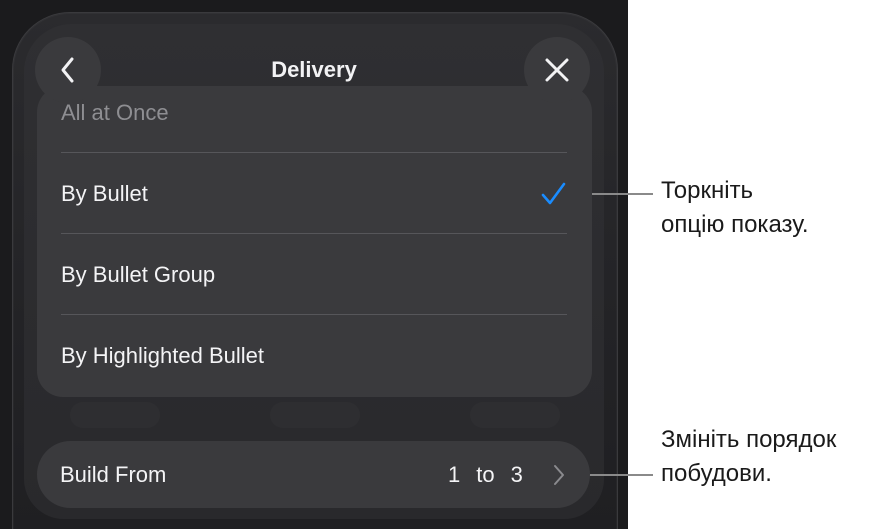 The height and width of the screenshot is (529, 891). What do you see at coordinates (707, 190) in the screenshot?
I see `callout-text: Торкніть` at bounding box center [707, 190].